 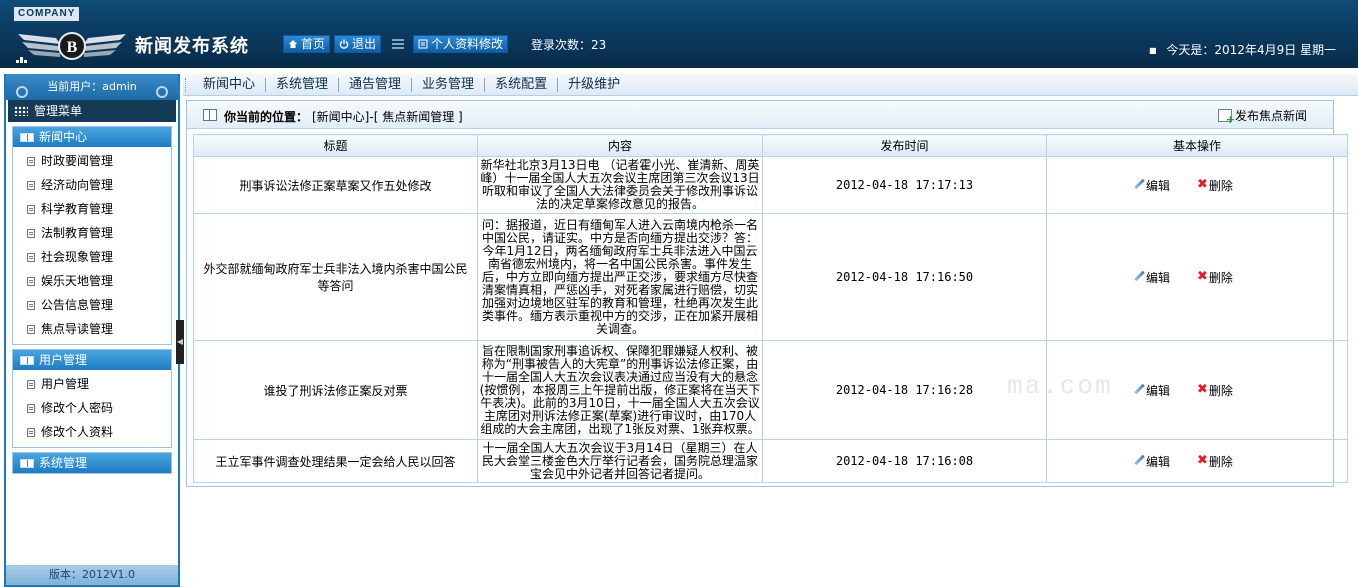 What do you see at coordinates (1202, 184) in the screenshot?
I see `delete-x-icon: ✖` at bounding box center [1202, 184].